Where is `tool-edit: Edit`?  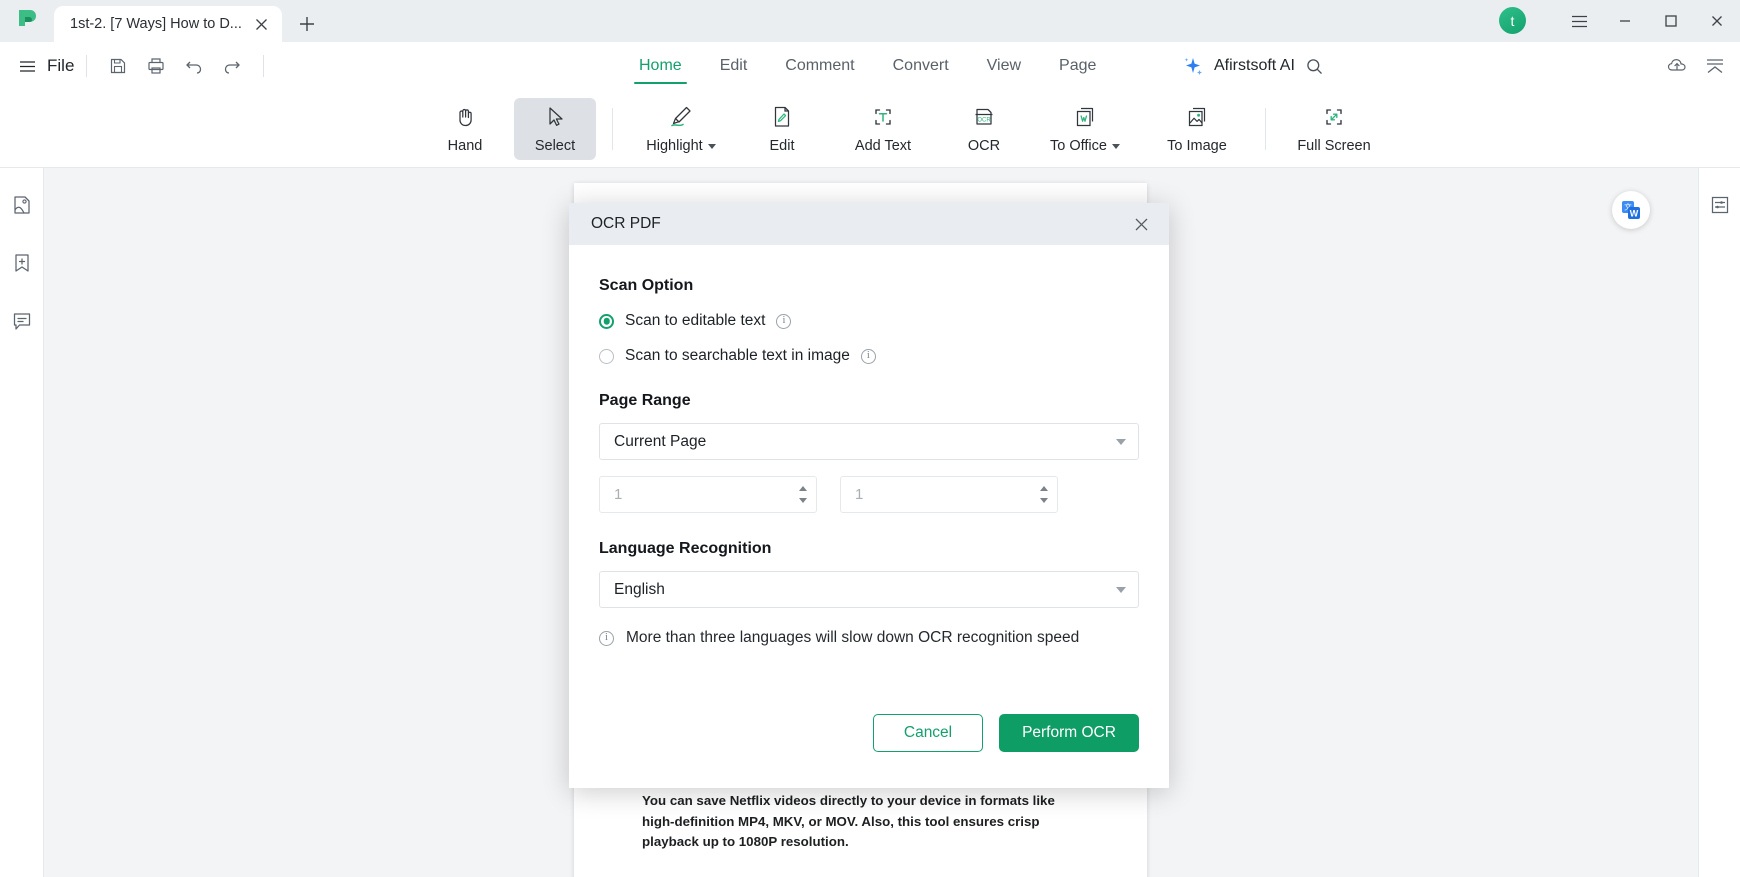
tool-edit: Edit is located at coordinates (782, 129).